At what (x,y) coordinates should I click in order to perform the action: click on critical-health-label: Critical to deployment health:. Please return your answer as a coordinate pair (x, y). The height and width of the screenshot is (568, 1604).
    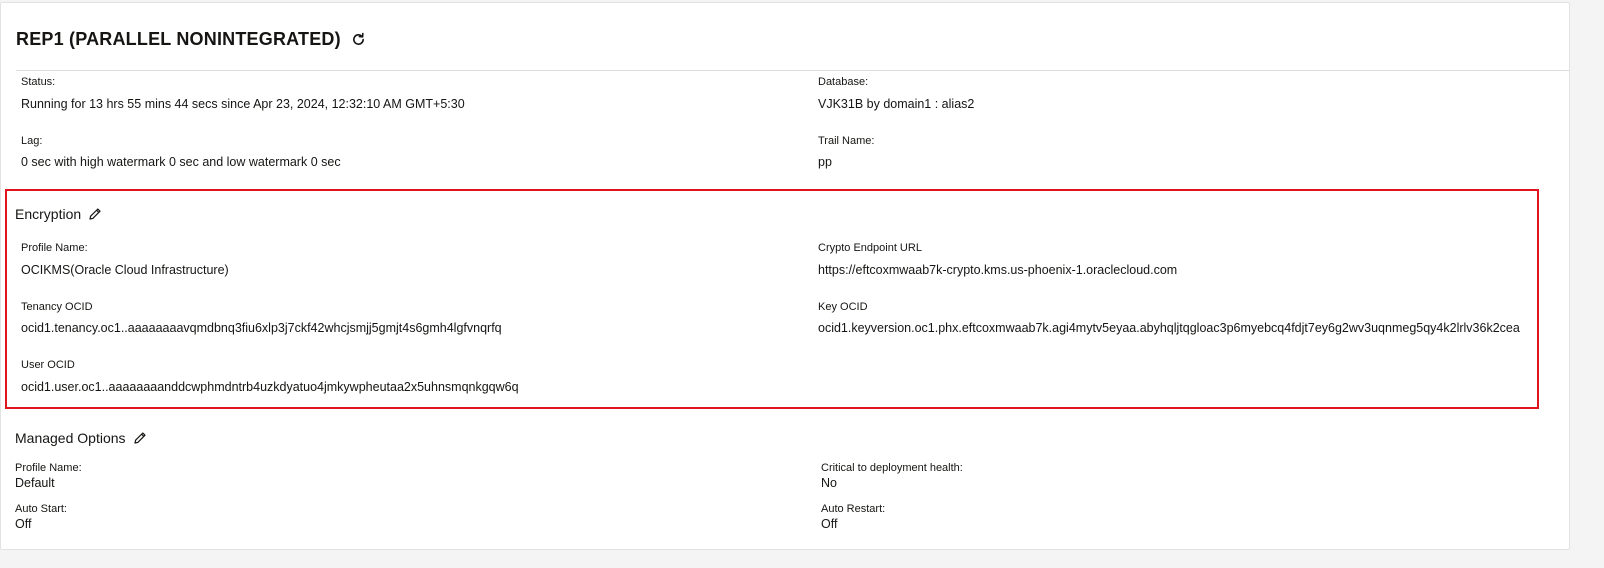
    Looking at the image, I should click on (892, 468).